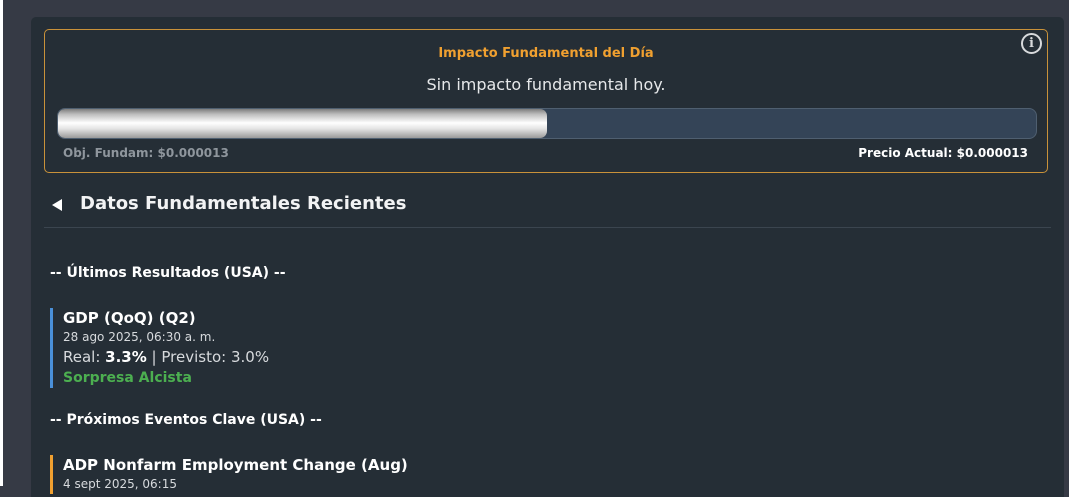  What do you see at coordinates (146, 153) in the screenshot?
I see `objective-price-label: Obj. Fundam: $0.000013` at bounding box center [146, 153].